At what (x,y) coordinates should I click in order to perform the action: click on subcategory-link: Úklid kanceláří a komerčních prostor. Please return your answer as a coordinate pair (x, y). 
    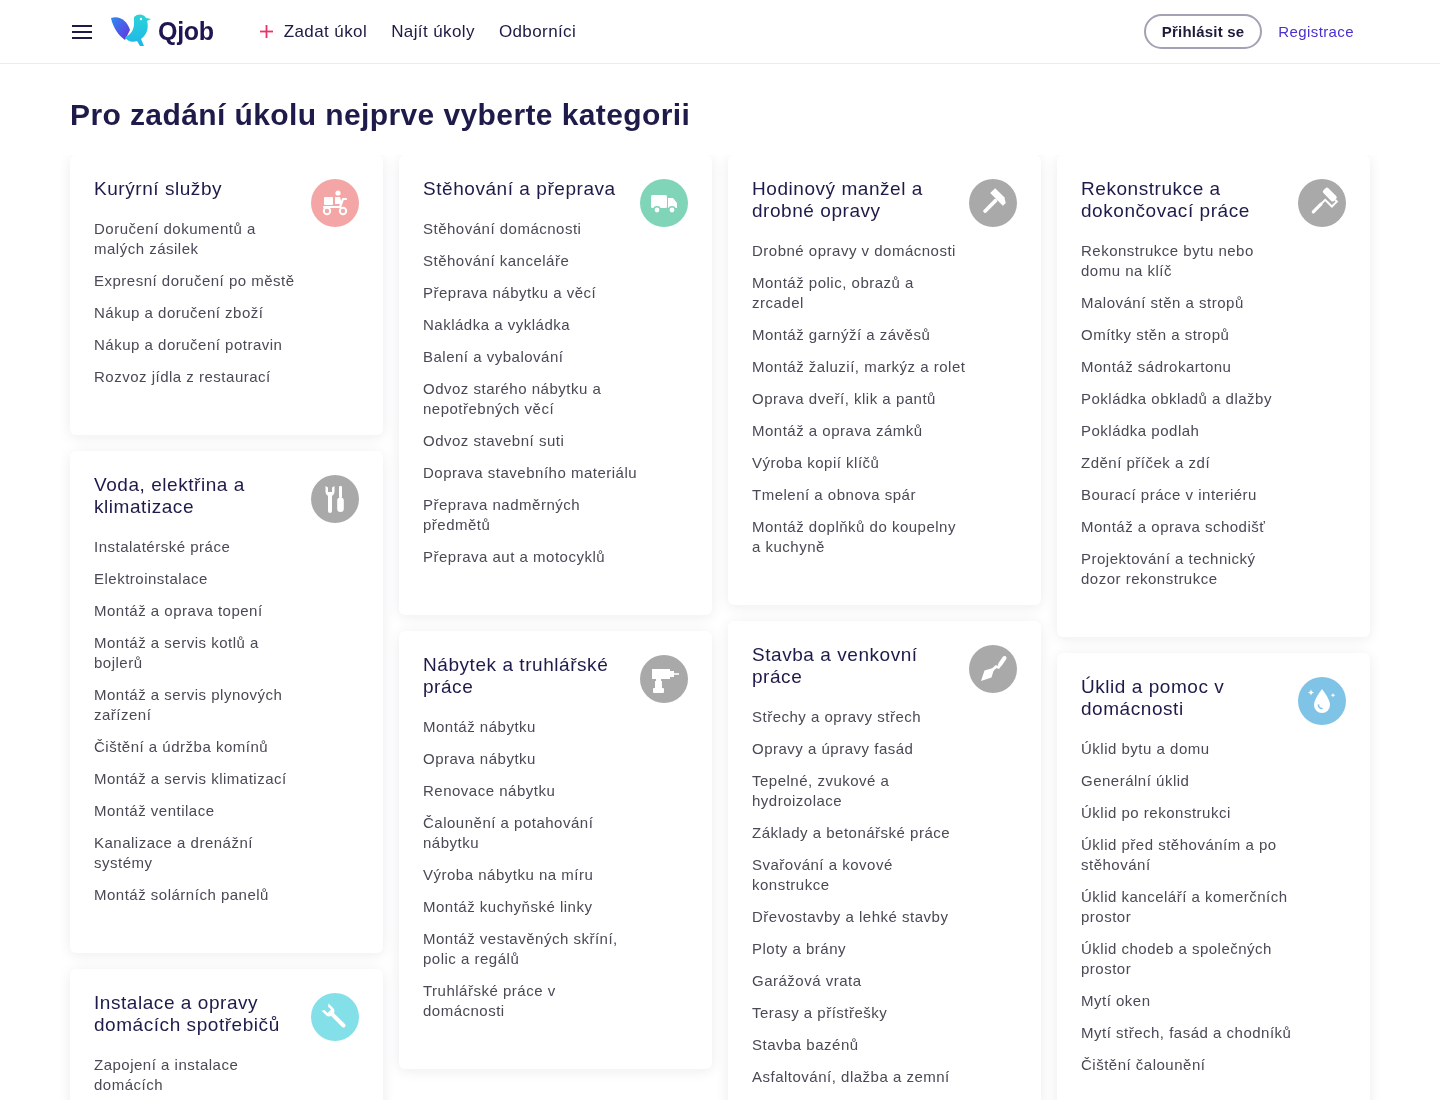
    Looking at the image, I should click on (1189, 907).